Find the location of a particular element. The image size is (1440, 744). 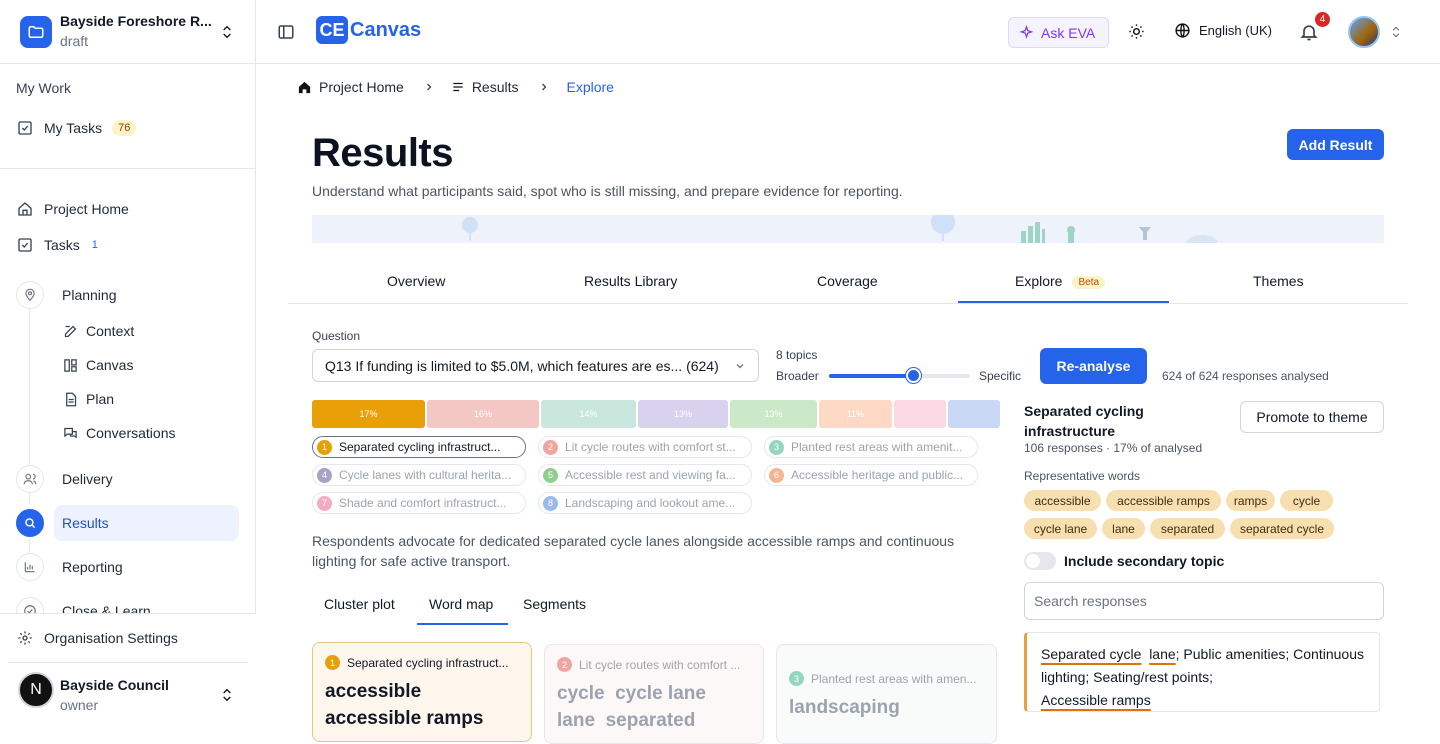

checkbox-icon is located at coordinates (25, 245).